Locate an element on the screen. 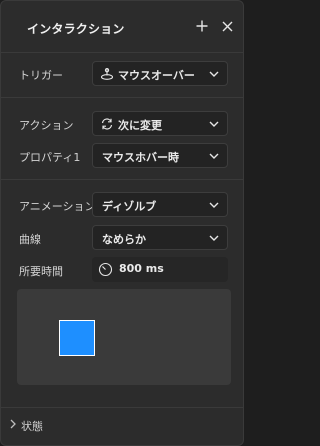 This screenshot has width=320, height=446. duration-value: 800 ms is located at coordinates (141, 268).